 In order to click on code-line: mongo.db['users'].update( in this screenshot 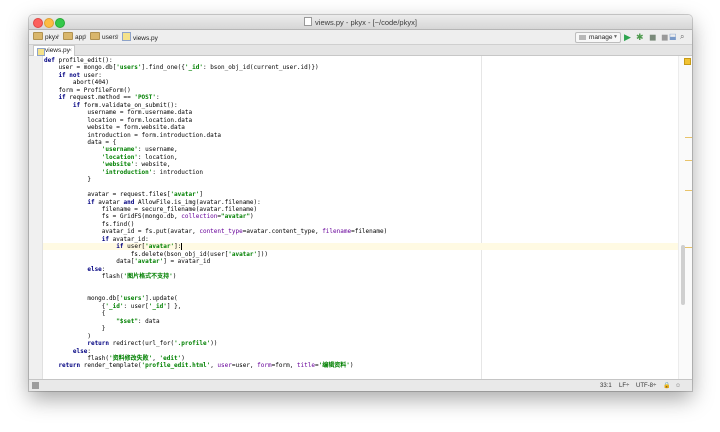, I will do `click(111, 299)`.